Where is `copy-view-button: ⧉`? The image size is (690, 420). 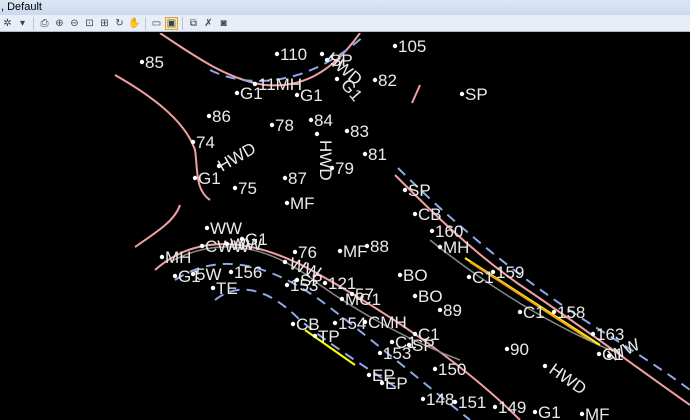
copy-view-button: ⧉ is located at coordinates (193, 23).